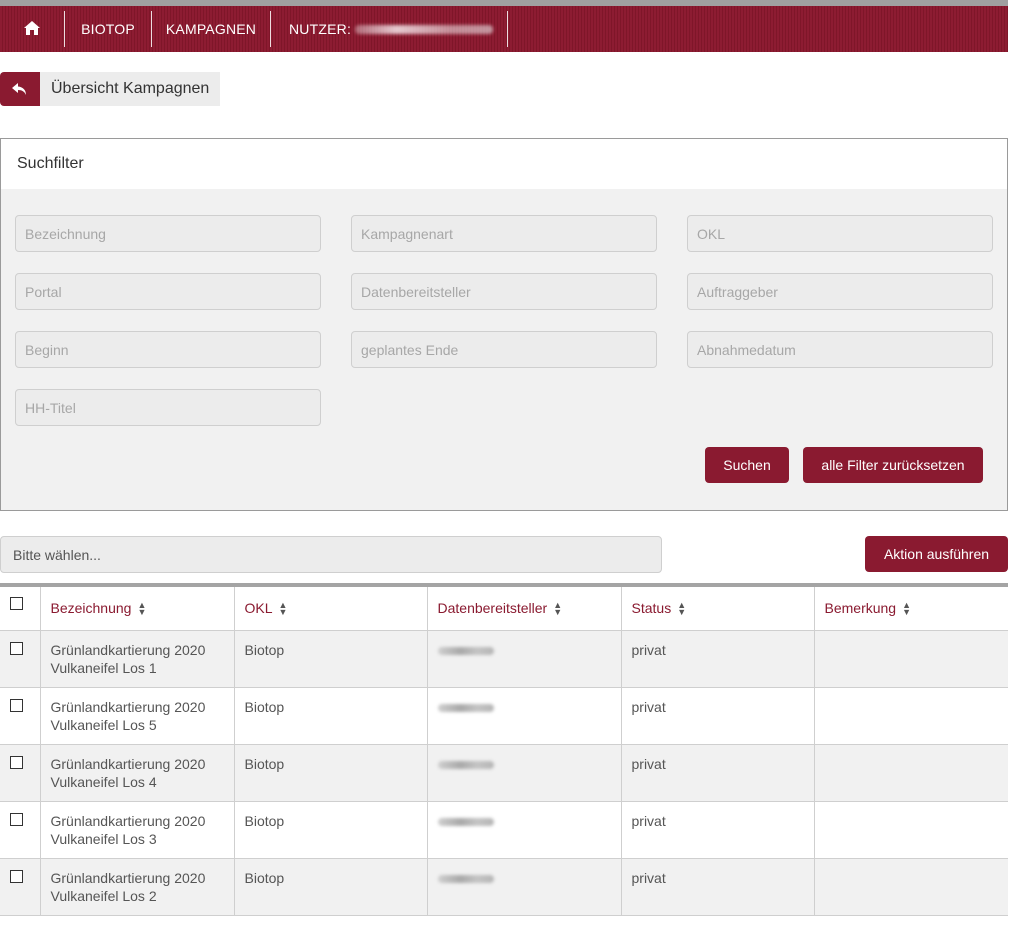 Image resolution: width=1023 pixels, height=933 pixels. Describe the element at coordinates (168, 349) in the screenshot. I see `filter-beginn-input: Beginn` at that location.